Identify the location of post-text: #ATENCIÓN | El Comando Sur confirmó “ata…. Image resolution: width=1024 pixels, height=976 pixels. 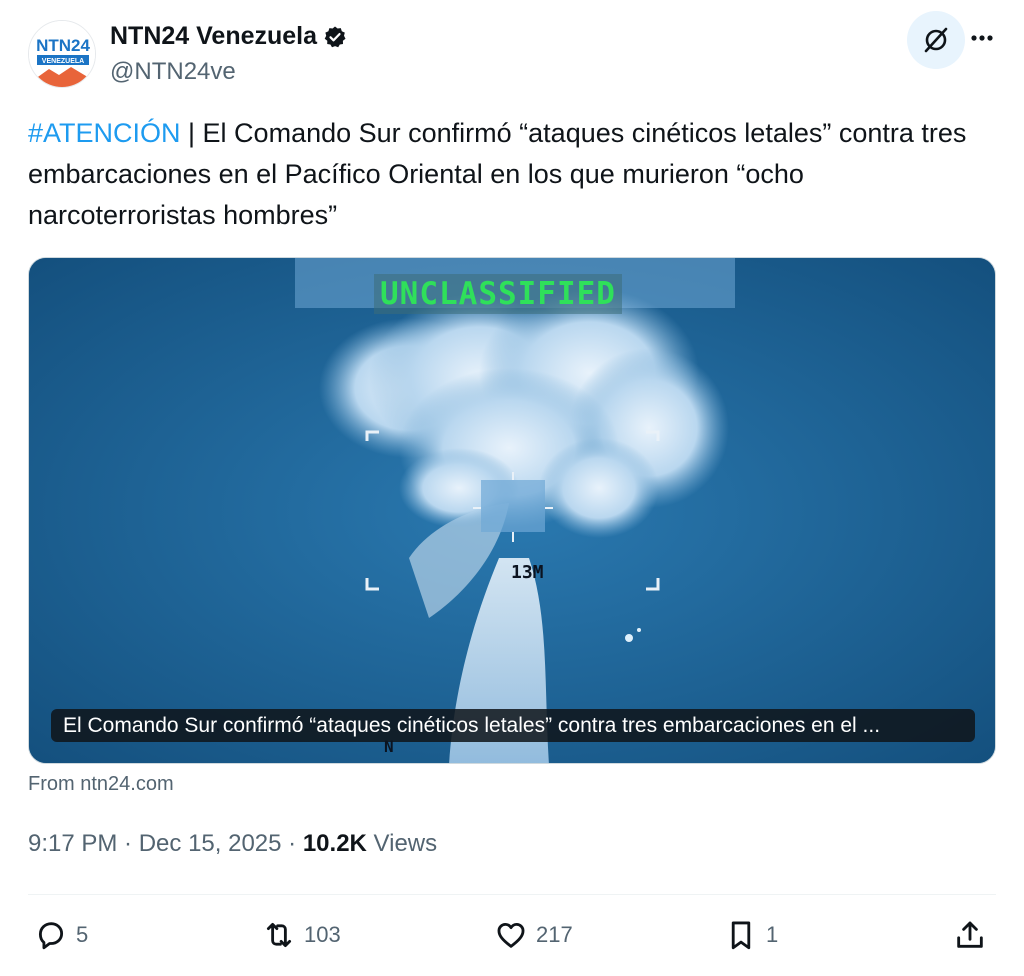
(508, 174).